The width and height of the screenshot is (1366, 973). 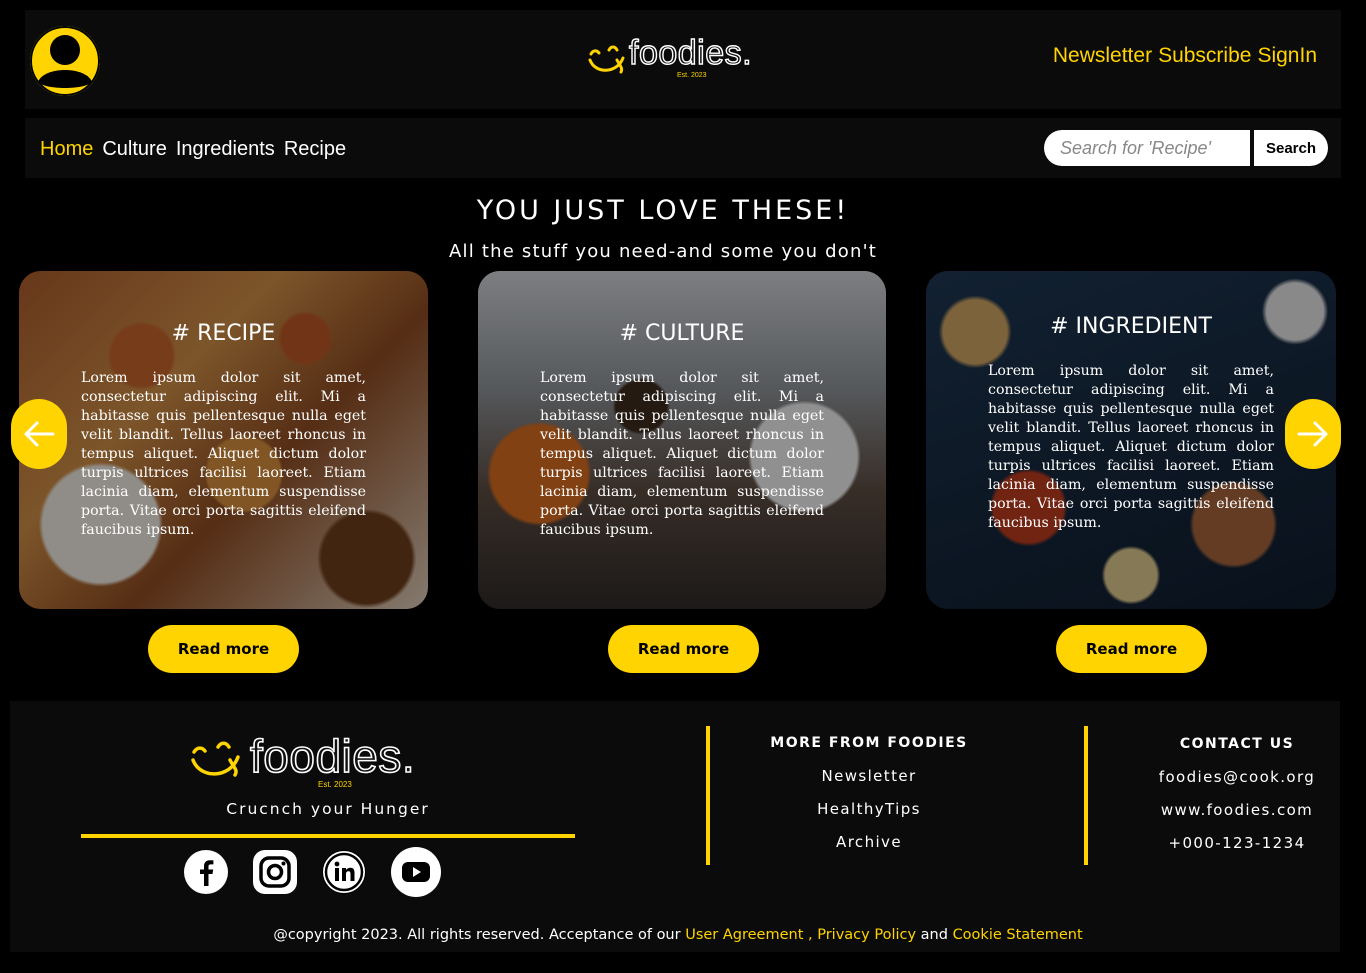 I want to click on search-button: Search, so click(x=1291, y=148).